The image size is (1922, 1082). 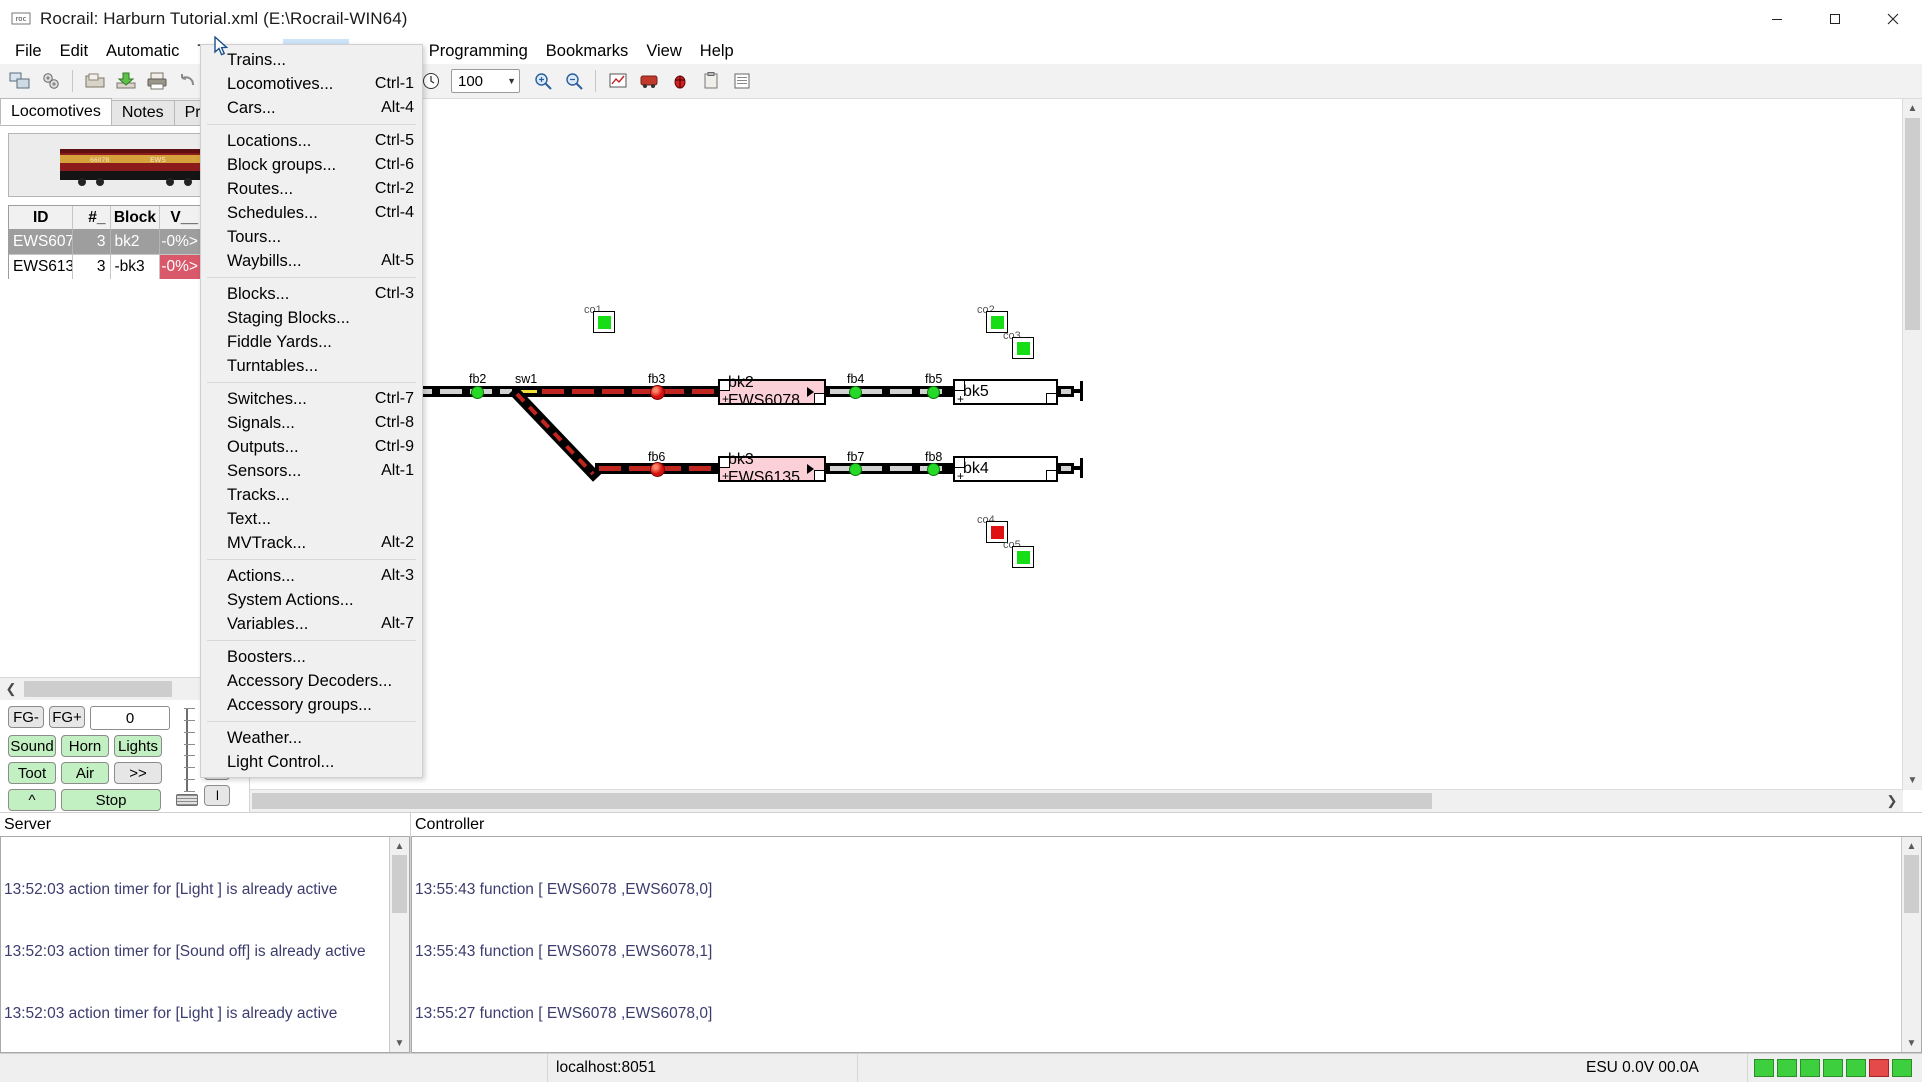 I want to click on menu-bookmarks: Bookmarks, so click(x=587, y=52).